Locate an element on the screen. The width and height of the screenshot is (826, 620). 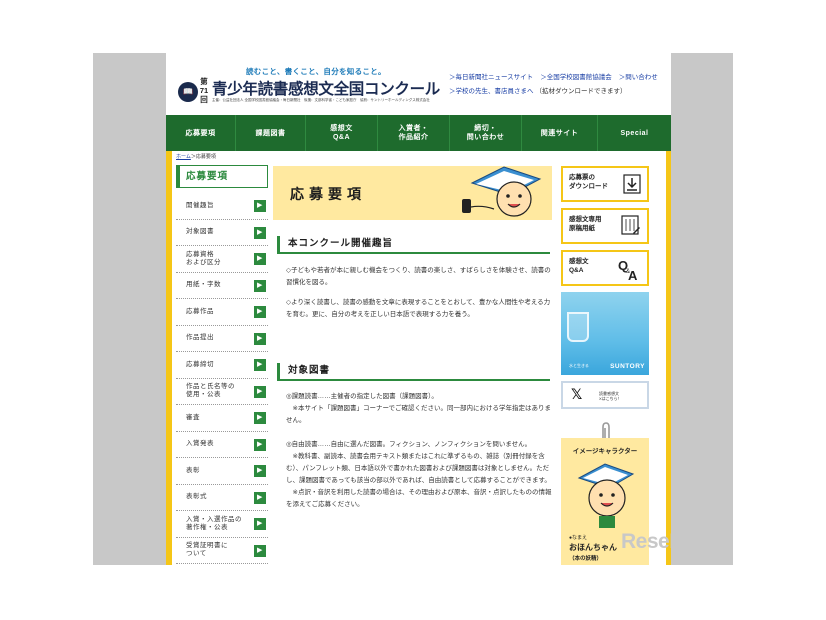
suntory-banner: 水と生きる SUNTORY is located at coordinates (605, 333).